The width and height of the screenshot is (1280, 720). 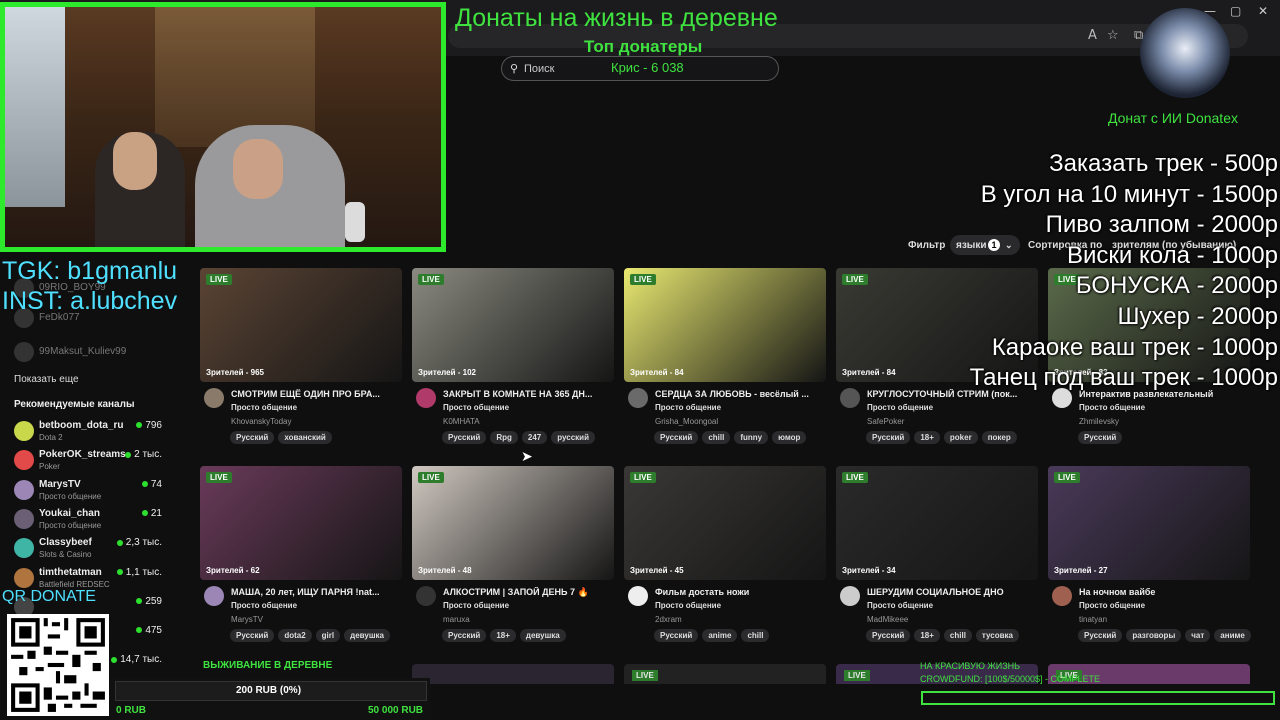 What do you see at coordinates (305, 437) in the screenshot?
I see `tag: хованский` at bounding box center [305, 437].